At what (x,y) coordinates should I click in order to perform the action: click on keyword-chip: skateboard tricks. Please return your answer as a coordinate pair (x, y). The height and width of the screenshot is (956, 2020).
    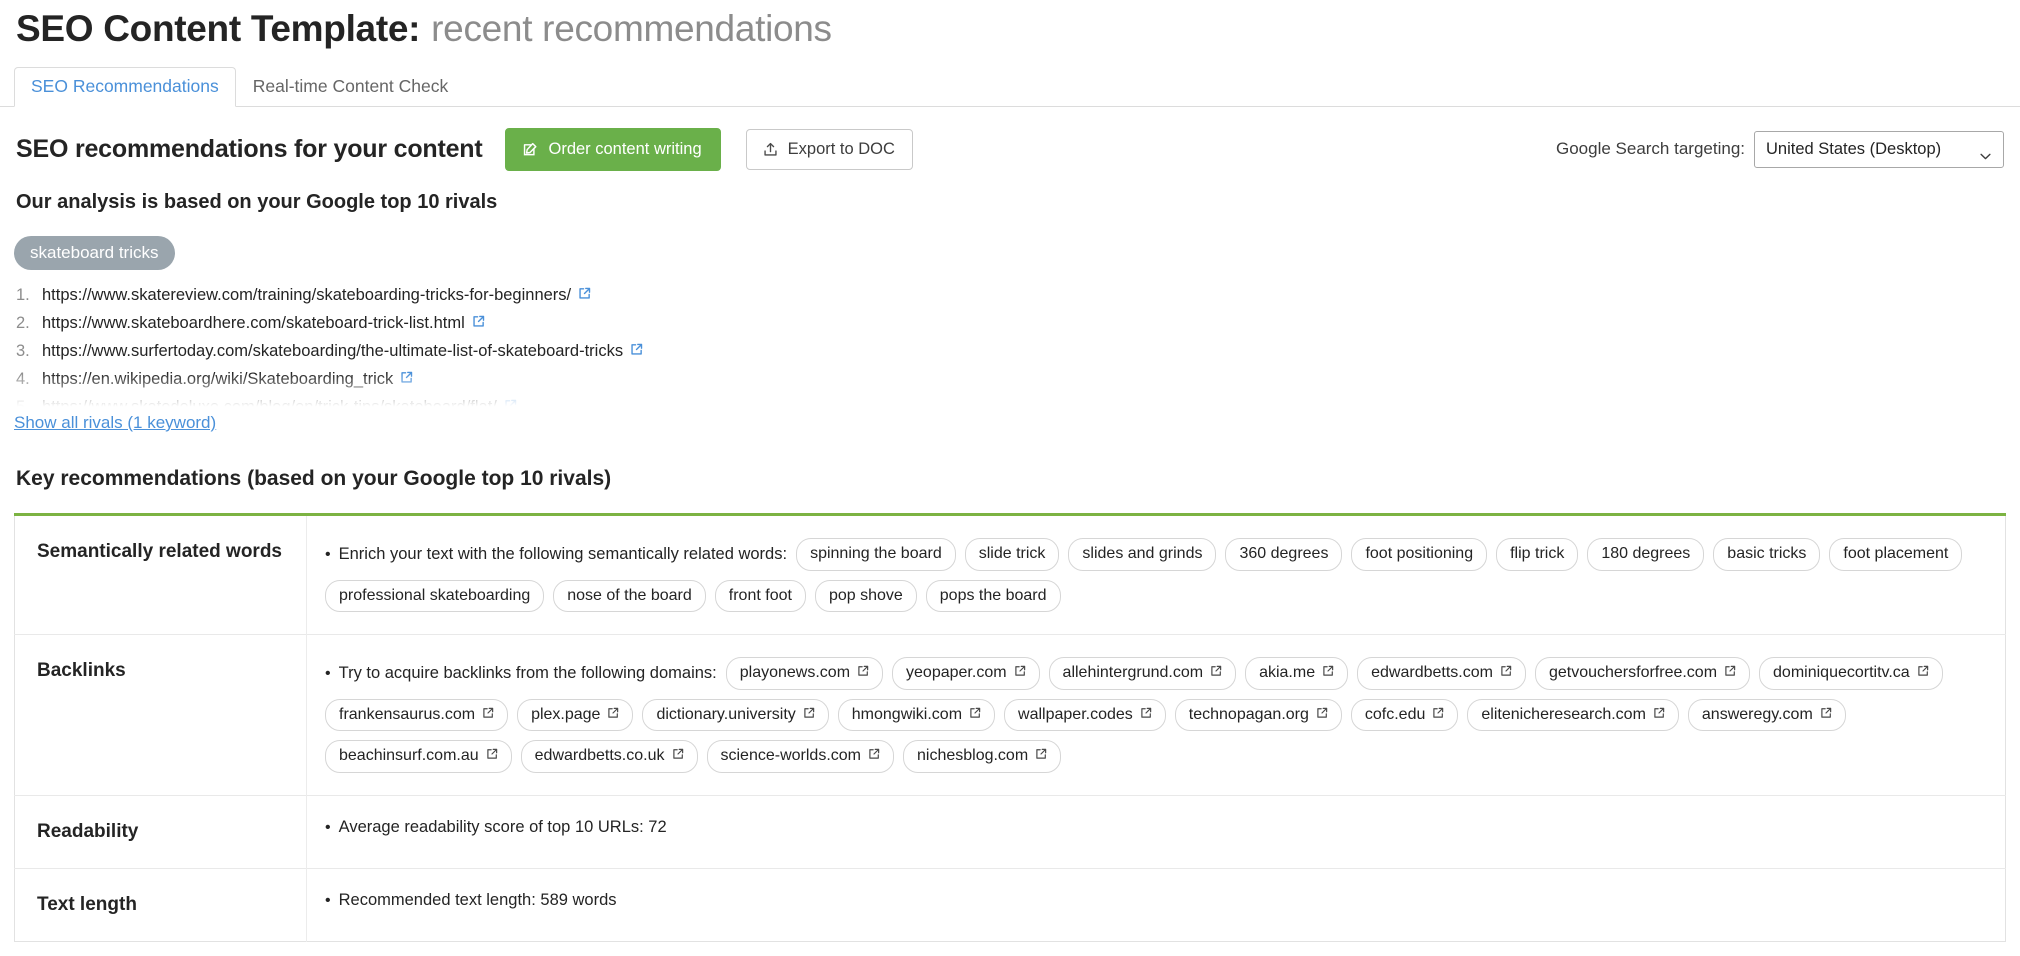
    Looking at the image, I should click on (94, 253).